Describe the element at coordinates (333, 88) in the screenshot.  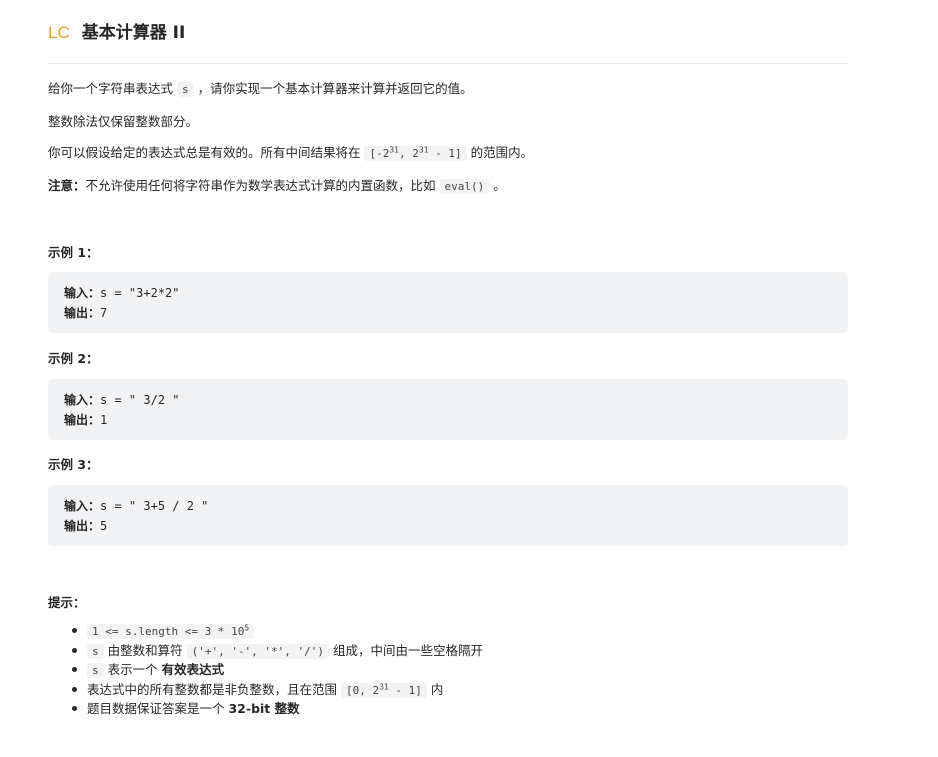
I see `p1-text-post: ，请你实现一个基本计算器来计算并返回它的值。` at that location.